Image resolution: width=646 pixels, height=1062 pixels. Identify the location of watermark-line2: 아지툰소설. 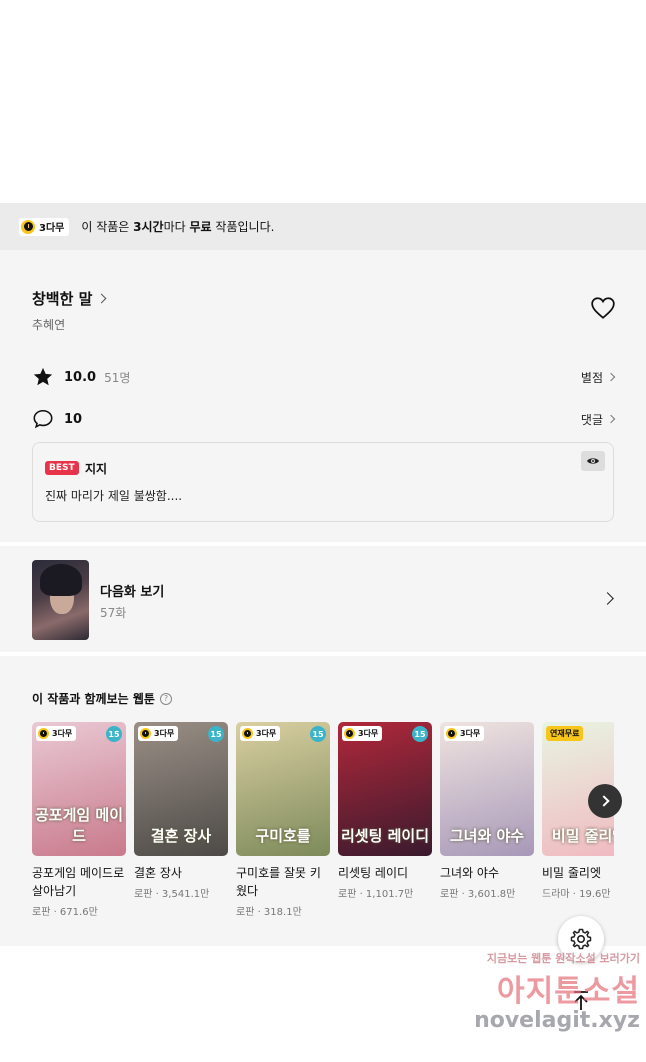
(568, 991).